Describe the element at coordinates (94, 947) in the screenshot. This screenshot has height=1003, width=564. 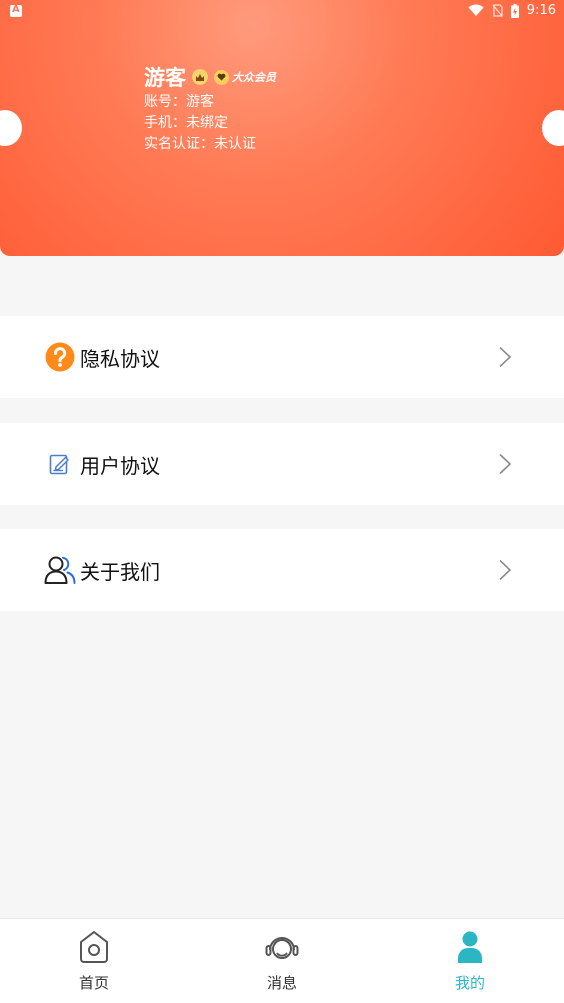
I see `home-icon` at that location.